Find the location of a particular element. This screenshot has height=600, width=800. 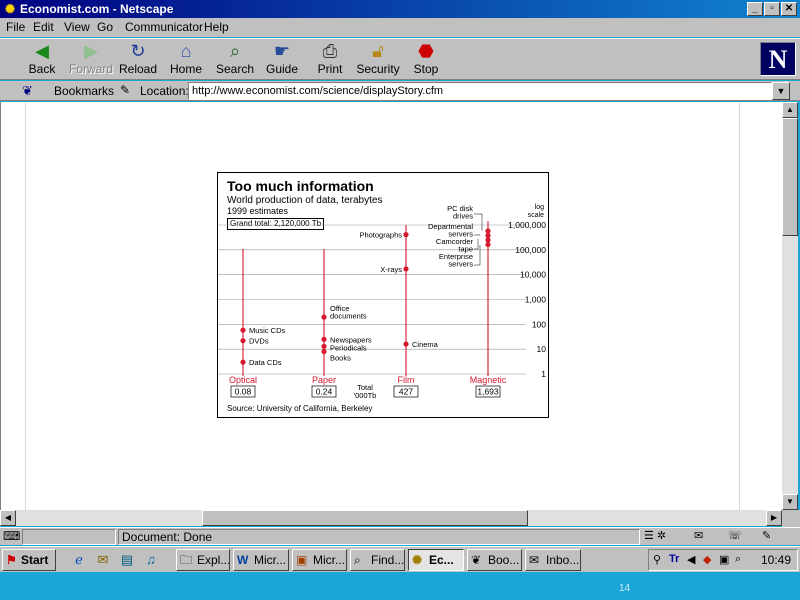

netscape-app-icon: ✺ is located at coordinates (10, 9).